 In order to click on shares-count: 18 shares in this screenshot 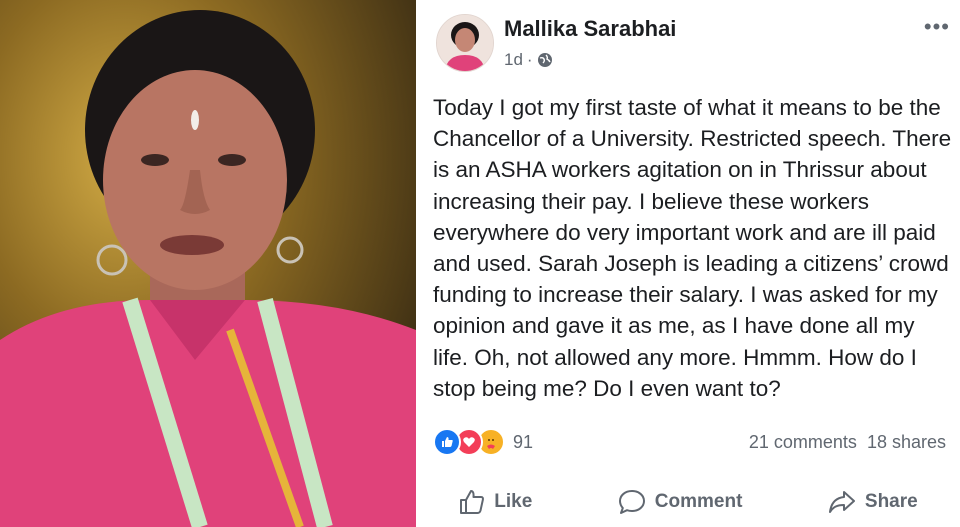, I will do `click(906, 442)`.